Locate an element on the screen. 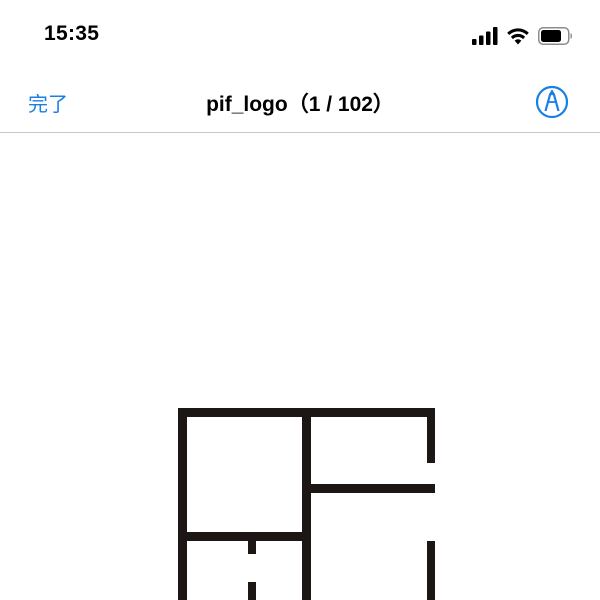 The height and width of the screenshot is (600, 600). document-title: pif_logo（1 / 102） is located at coordinates (300, 104).